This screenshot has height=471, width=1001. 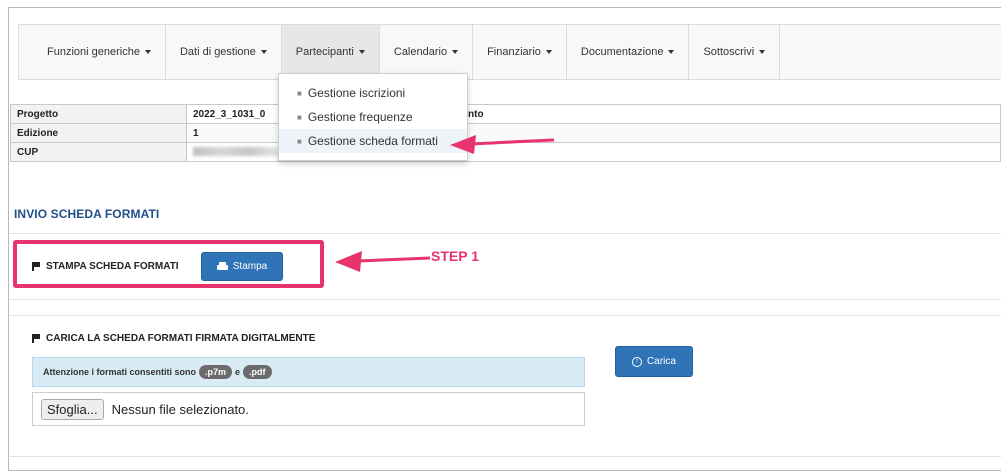 What do you see at coordinates (661, 361) in the screenshot?
I see `carica-button-label: Carica` at bounding box center [661, 361].